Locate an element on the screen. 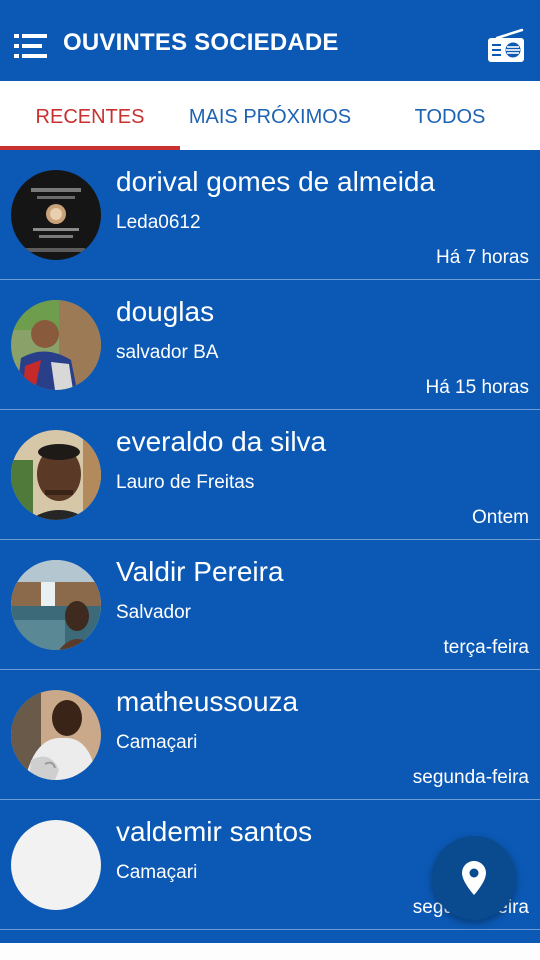 This screenshot has width=540, height=960. menu-button is located at coordinates (31, 46).